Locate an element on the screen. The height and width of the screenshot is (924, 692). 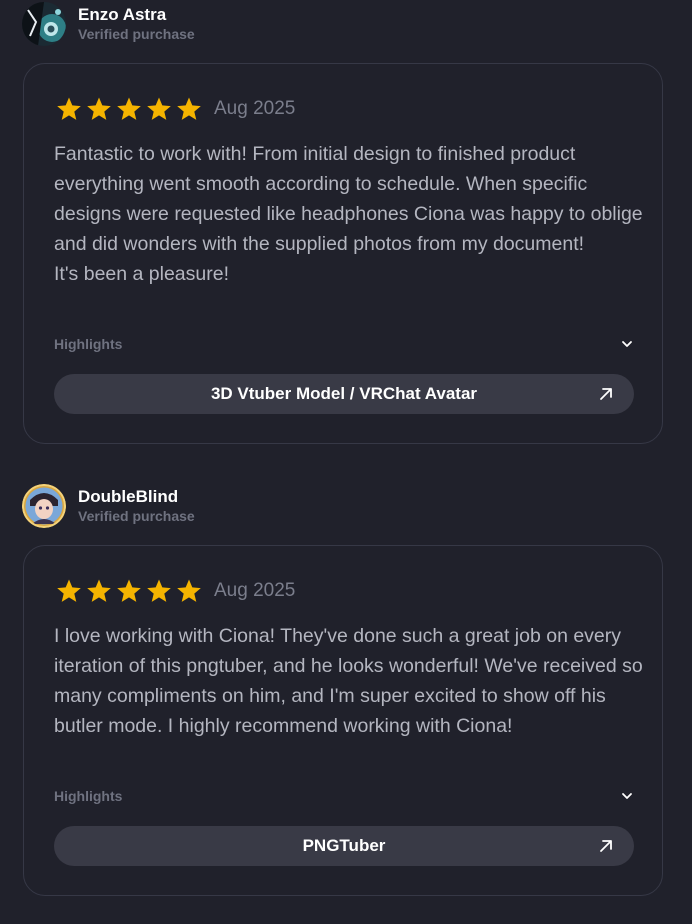
service-link-button: 3D Vtuber Model / VRChat Avatar is located at coordinates (344, 394).